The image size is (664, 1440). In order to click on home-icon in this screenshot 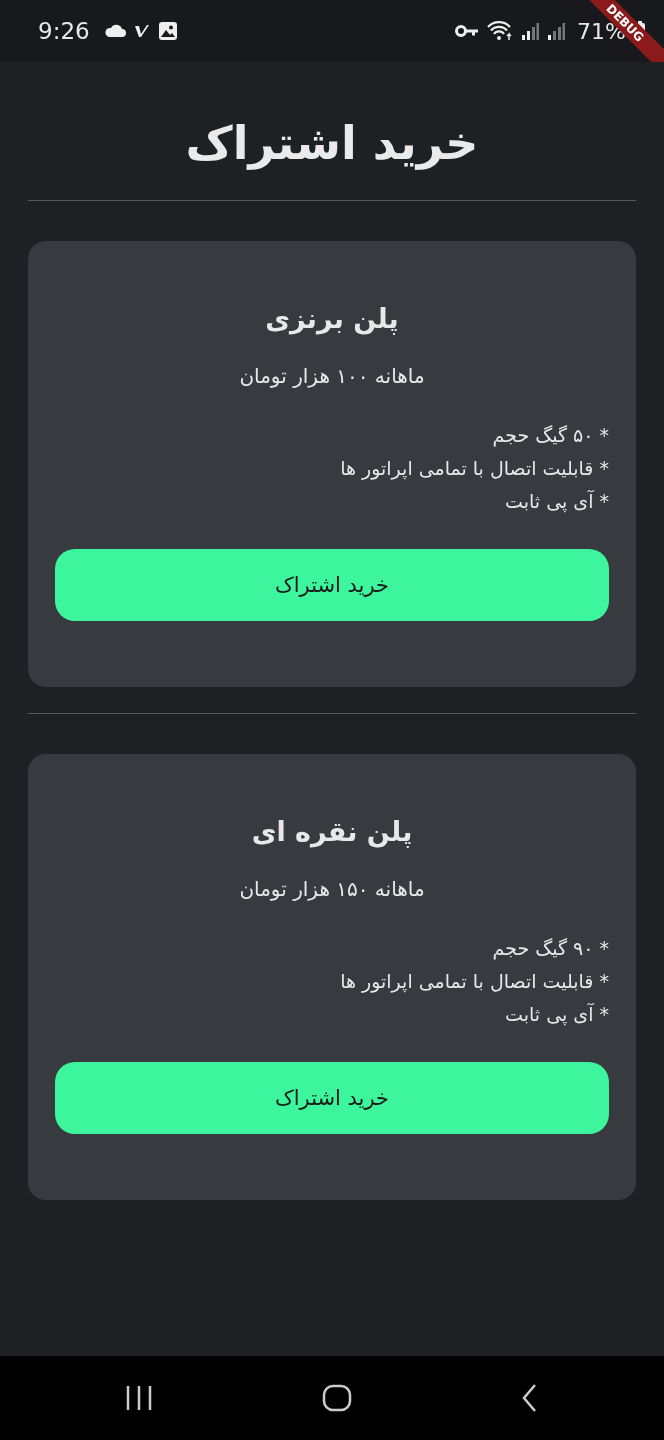, I will do `click(337, 1398)`.